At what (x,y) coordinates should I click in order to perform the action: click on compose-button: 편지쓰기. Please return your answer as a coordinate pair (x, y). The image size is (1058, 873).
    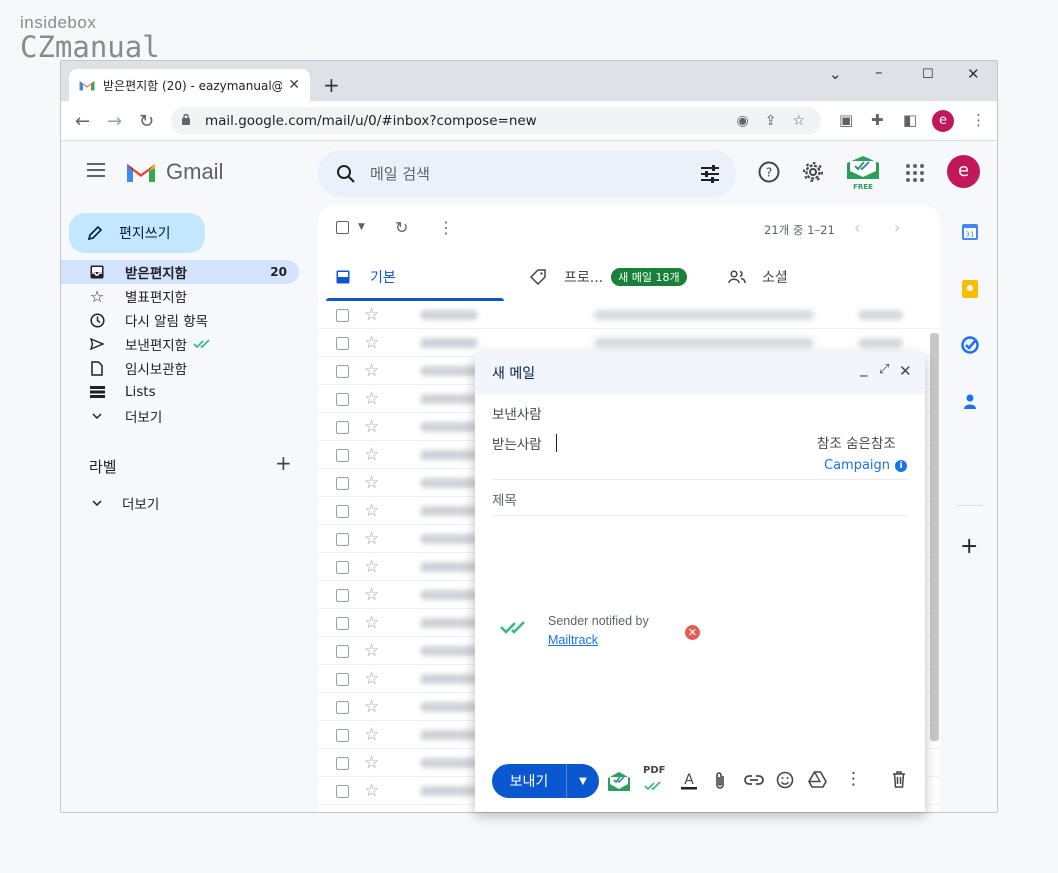
    Looking at the image, I should click on (137, 233).